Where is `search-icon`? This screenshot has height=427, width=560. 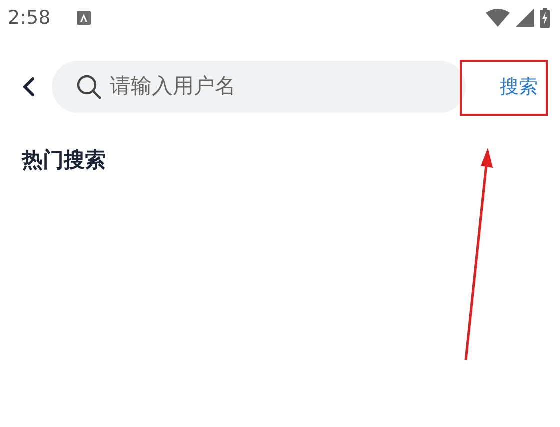 search-icon is located at coordinates (89, 87).